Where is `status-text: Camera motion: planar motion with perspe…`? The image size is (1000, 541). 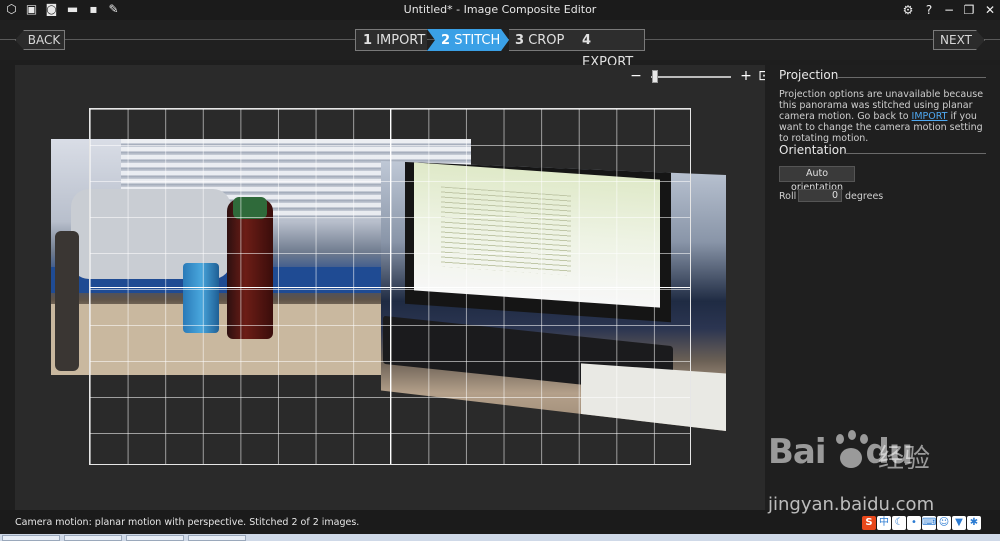
status-text: Camera motion: planar motion with perspe… is located at coordinates (187, 522).